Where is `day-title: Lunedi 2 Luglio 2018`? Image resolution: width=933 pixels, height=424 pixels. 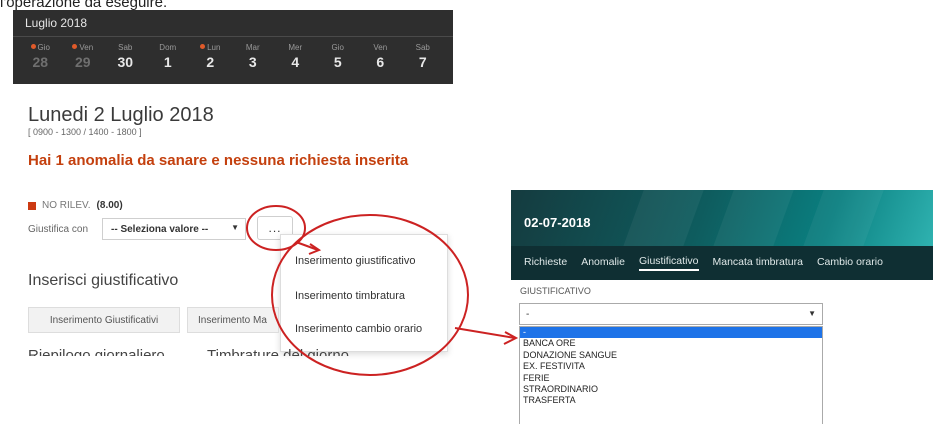
day-title: Lunedi 2 Luglio 2018 is located at coordinates (121, 115).